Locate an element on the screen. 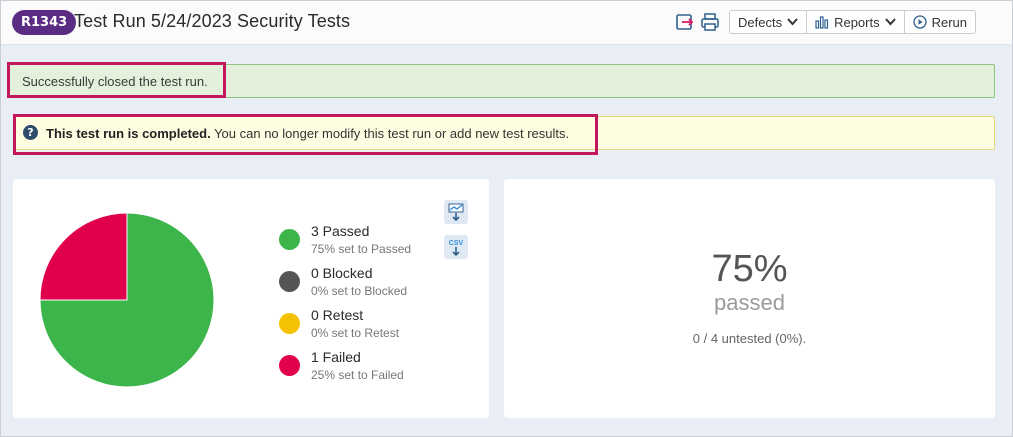 The width and height of the screenshot is (1013, 437). chart-download-button is located at coordinates (456, 212).